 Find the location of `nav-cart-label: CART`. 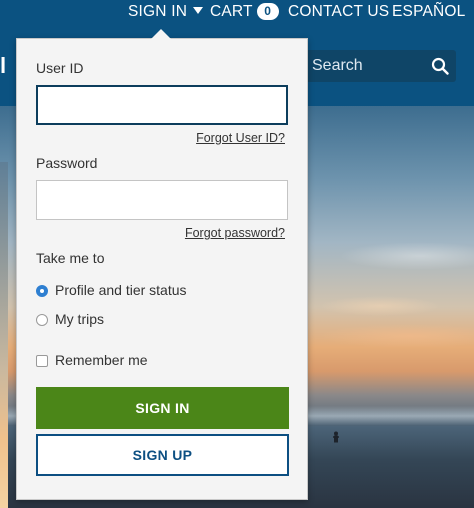

nav-cart-label: CART is located at coordinates (231, 11).